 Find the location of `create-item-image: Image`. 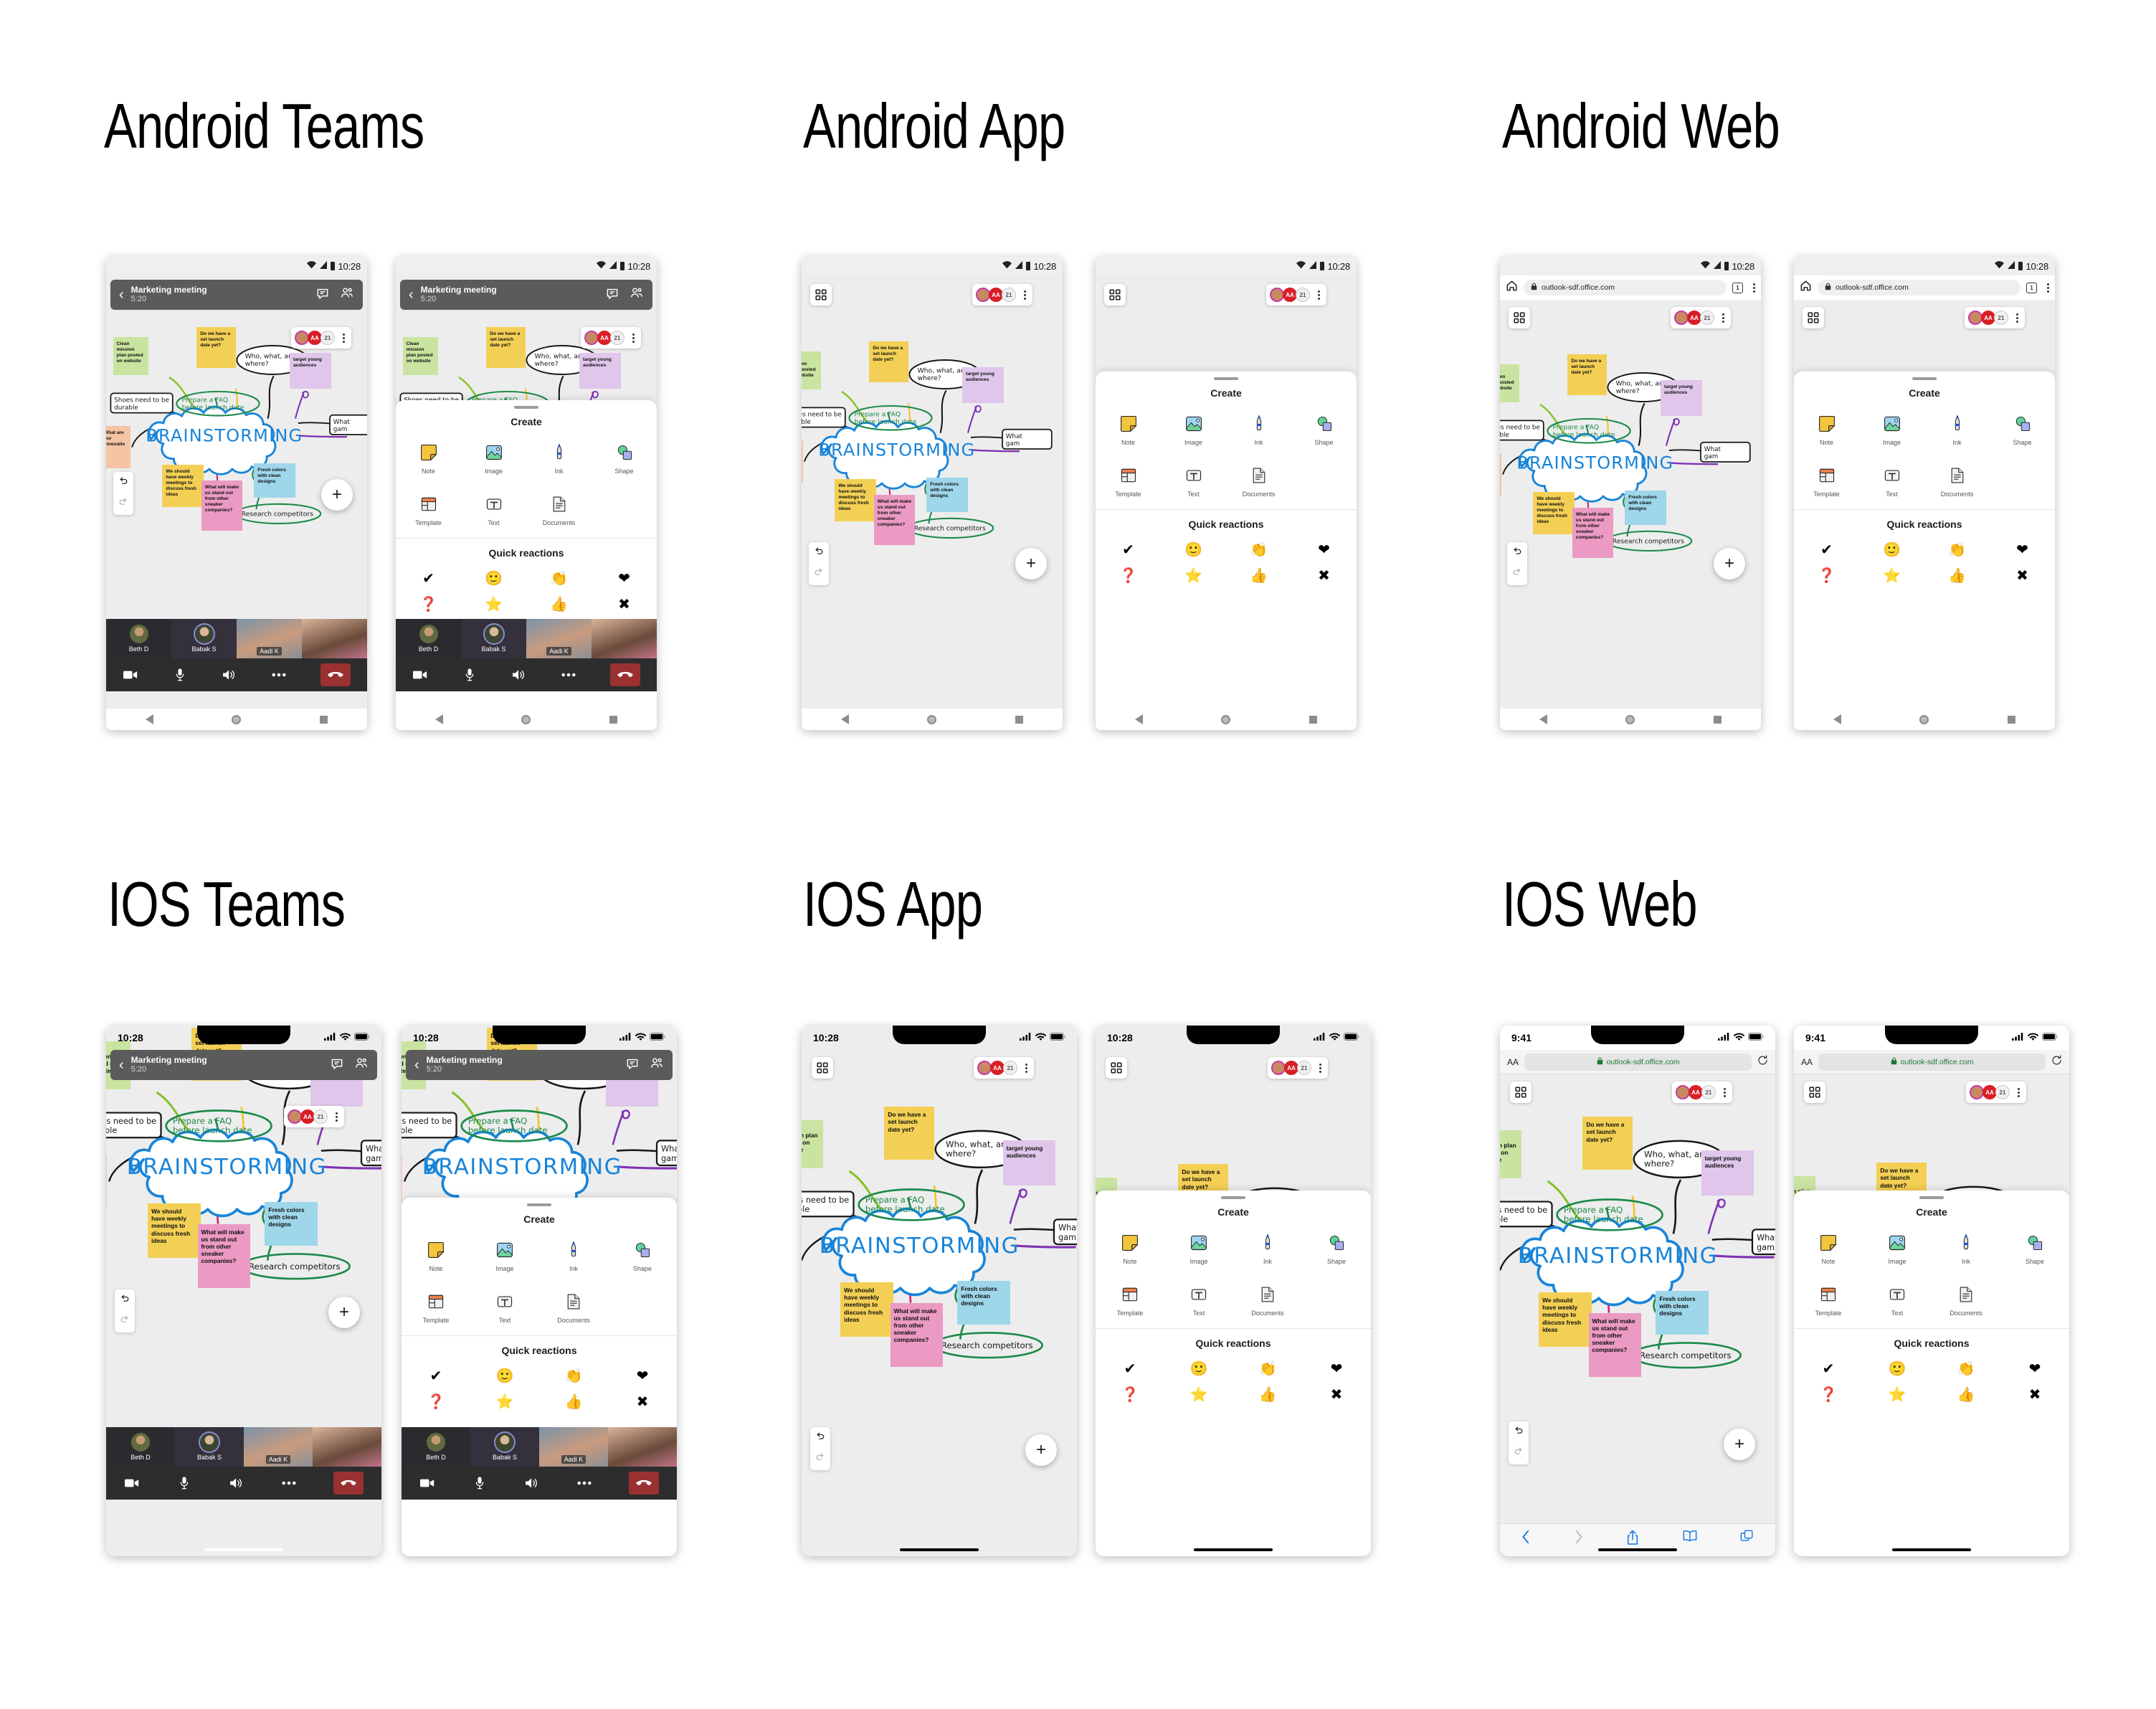

create-item-image: Image is located at coordinates (1891, 430).